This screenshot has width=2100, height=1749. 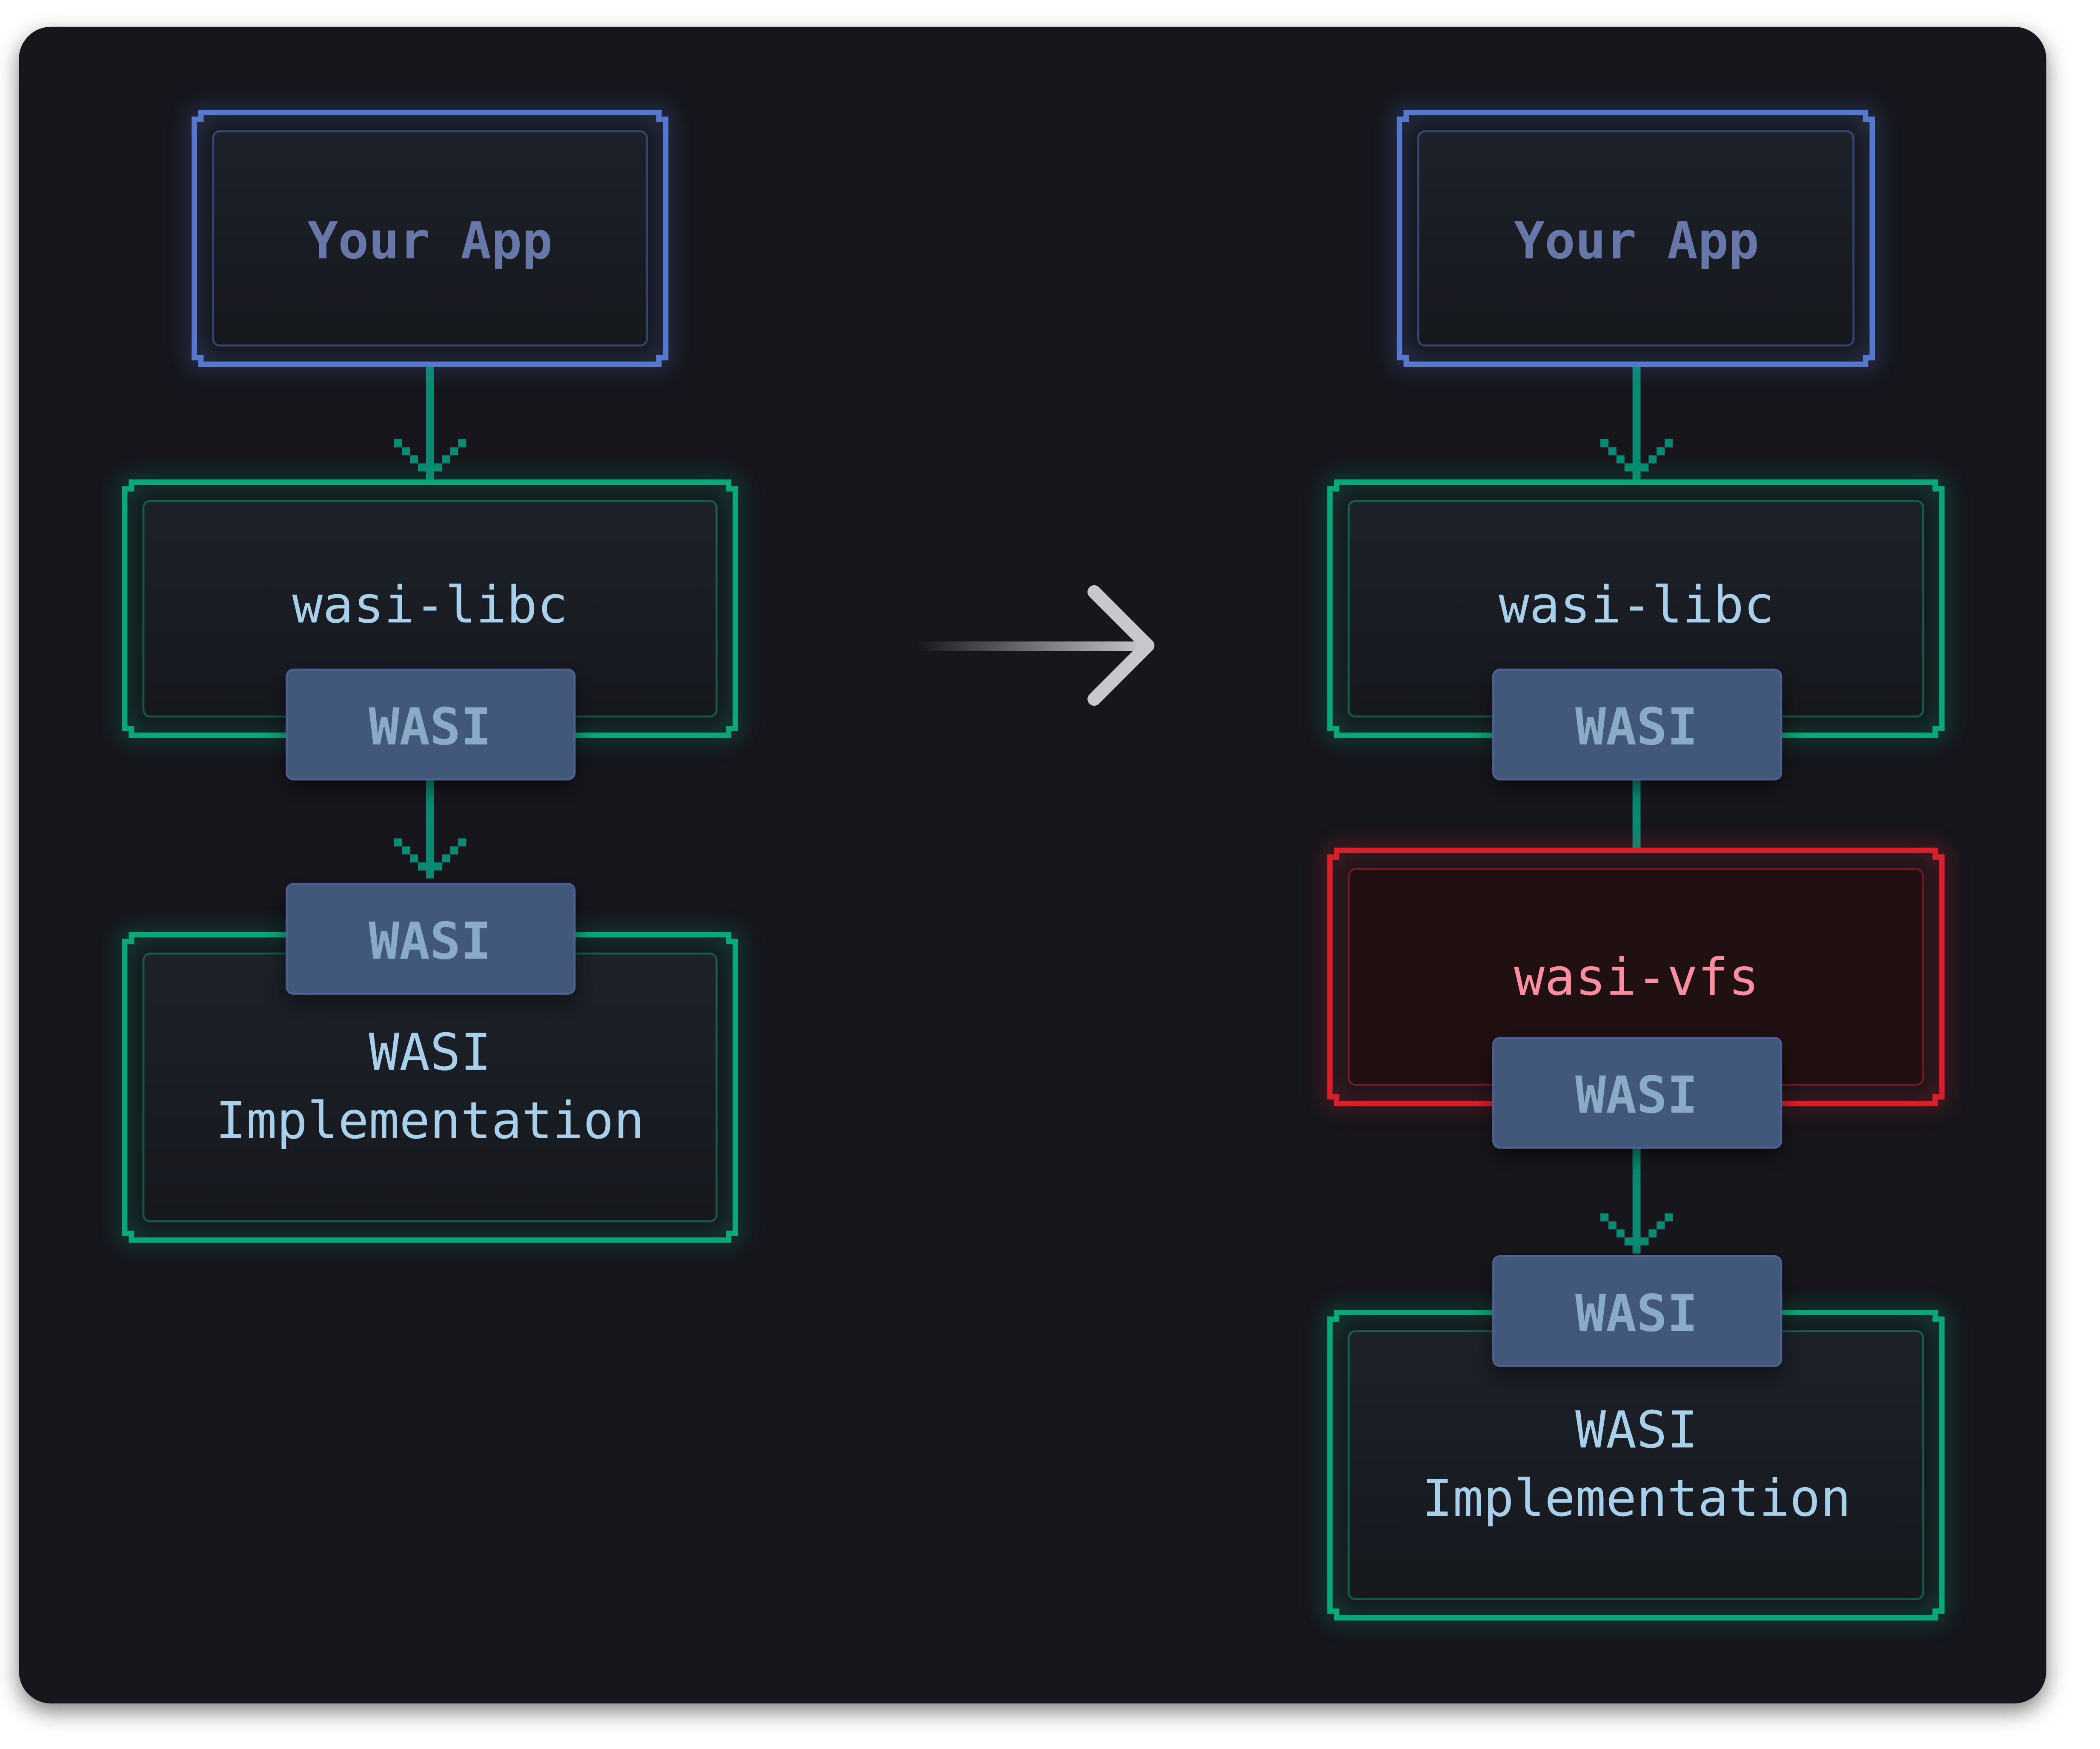 What do you see at coordinates (430, 727) in the screenshot?
I see `before-libc-wasi-badge-label: WASI` at bounding box center [430, 727].